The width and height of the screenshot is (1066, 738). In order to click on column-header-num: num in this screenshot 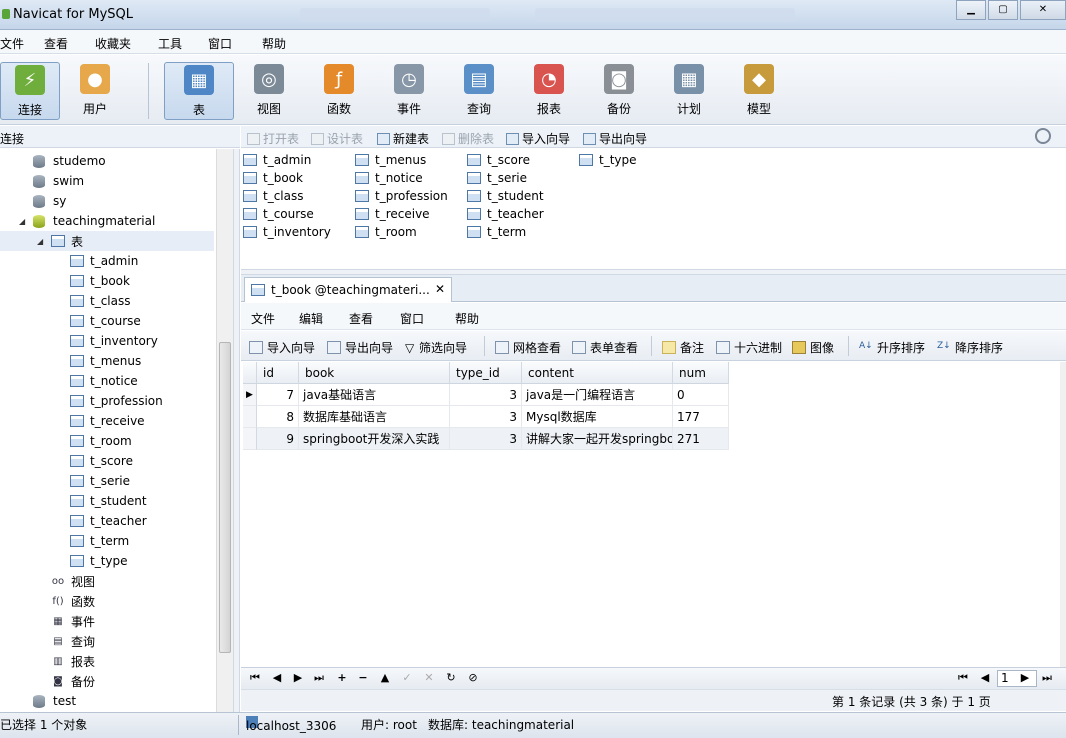, I will do `click(701, 373)`.